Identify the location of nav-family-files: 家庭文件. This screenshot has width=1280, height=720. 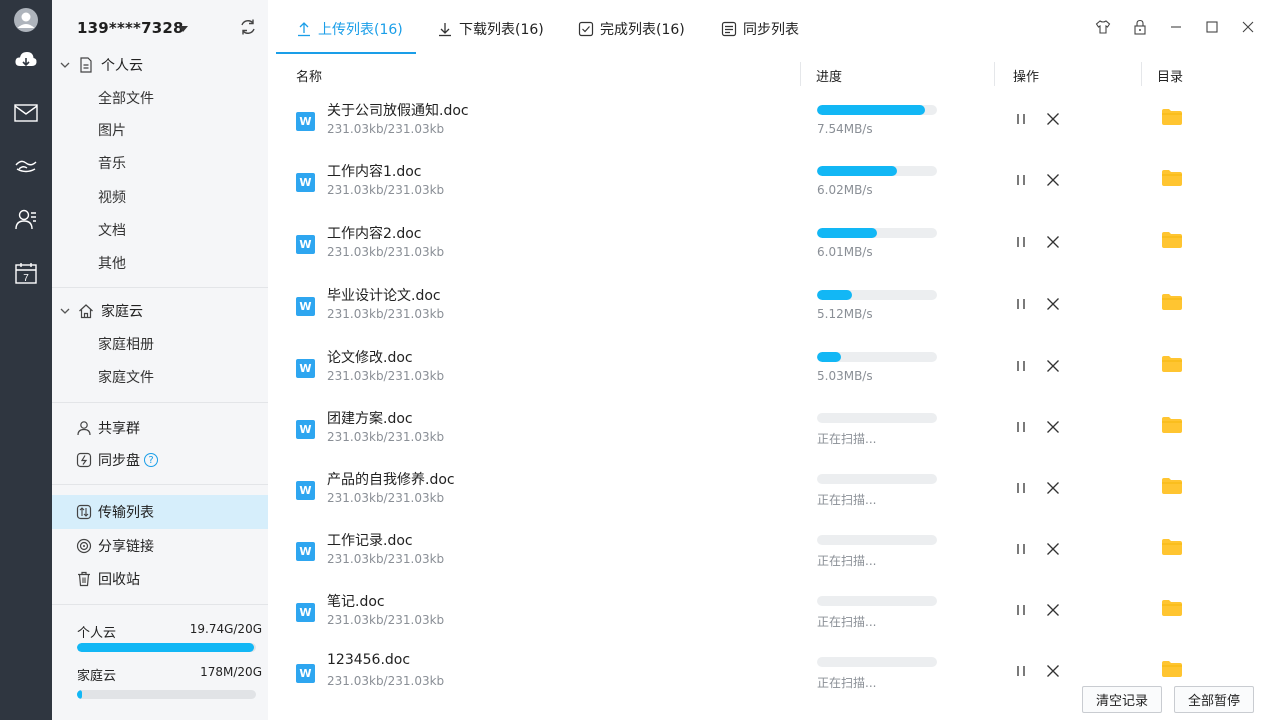
(126, 378).